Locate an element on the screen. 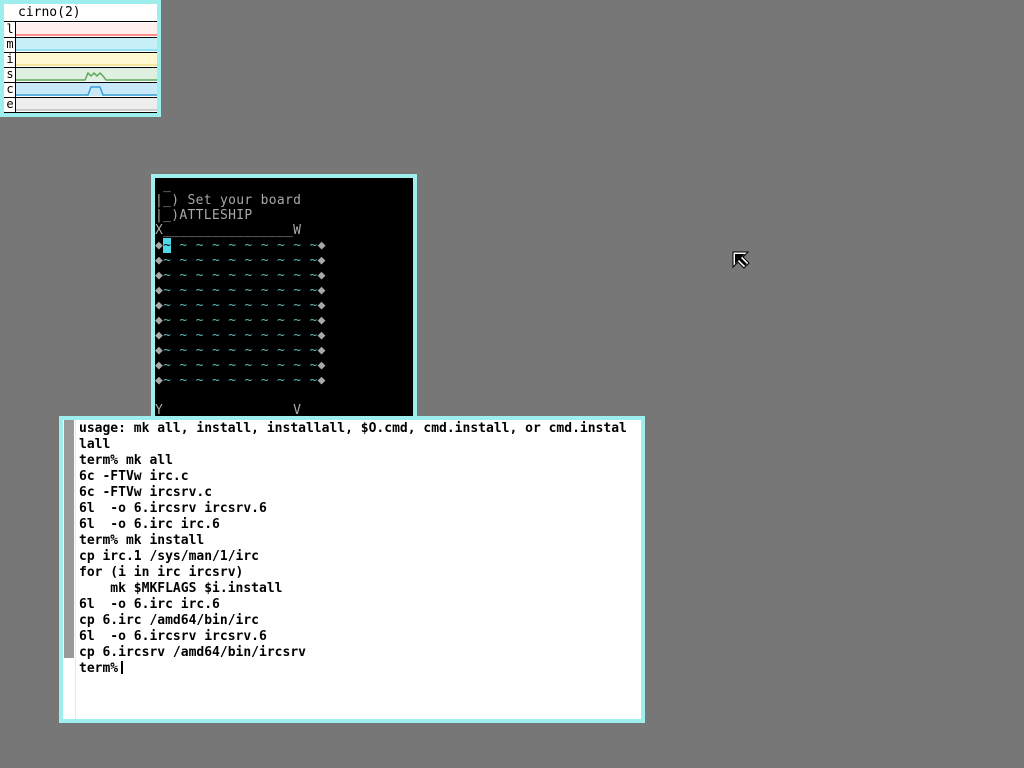 The height and width of the screenshot is (768, 1024). stats-graph-c is located at coordinates (86, 89).